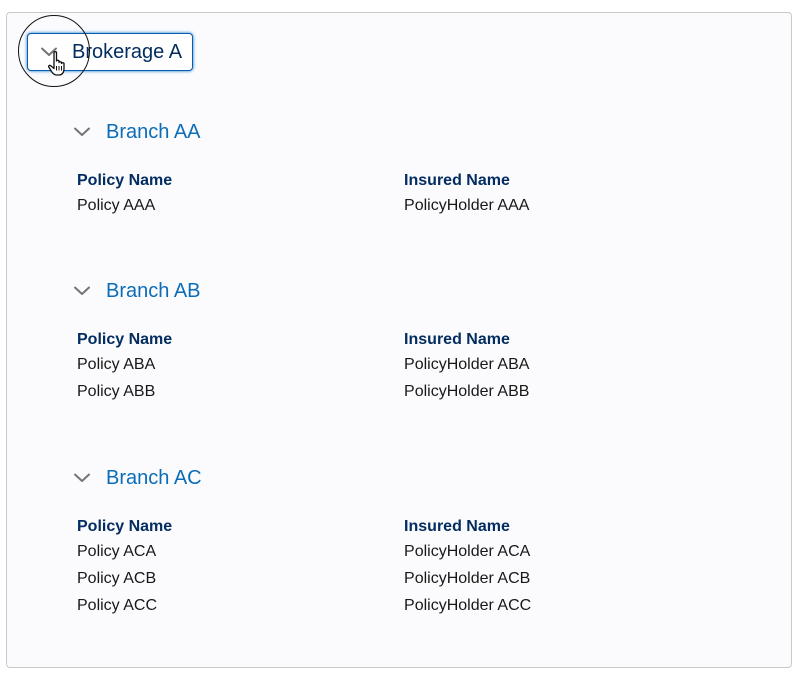  I want to click on policy-name-cell: Policy ABA, so click(116, 364).